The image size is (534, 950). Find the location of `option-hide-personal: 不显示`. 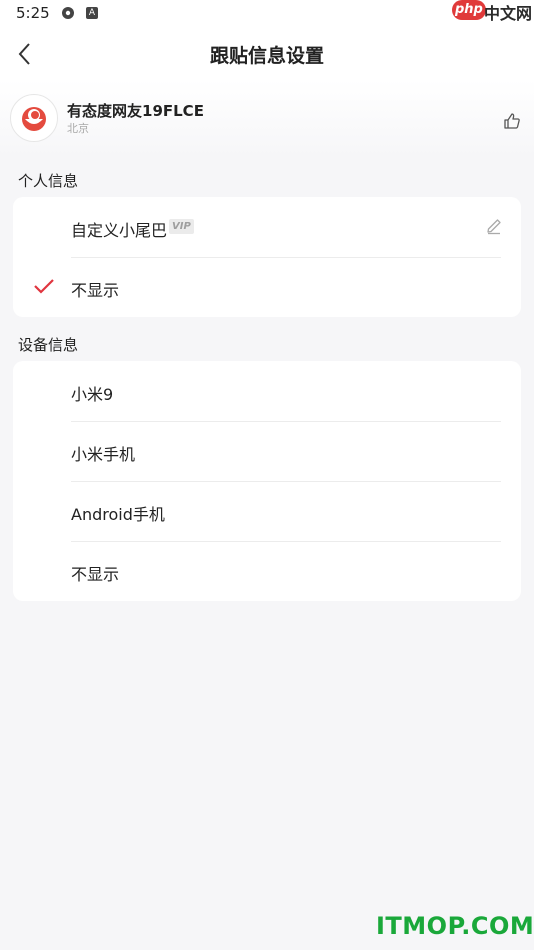

option-hide-personal: 不显示 is located at coordinates (267, 287).